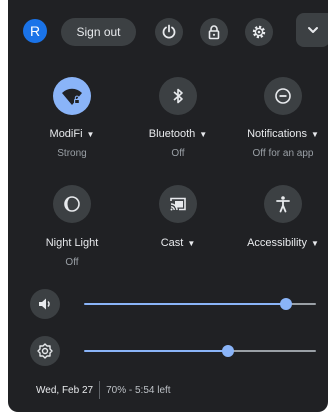 The height and width of the screenshot is (412, 336). I want to click on wifi-toggle-button, so click(72, 96).